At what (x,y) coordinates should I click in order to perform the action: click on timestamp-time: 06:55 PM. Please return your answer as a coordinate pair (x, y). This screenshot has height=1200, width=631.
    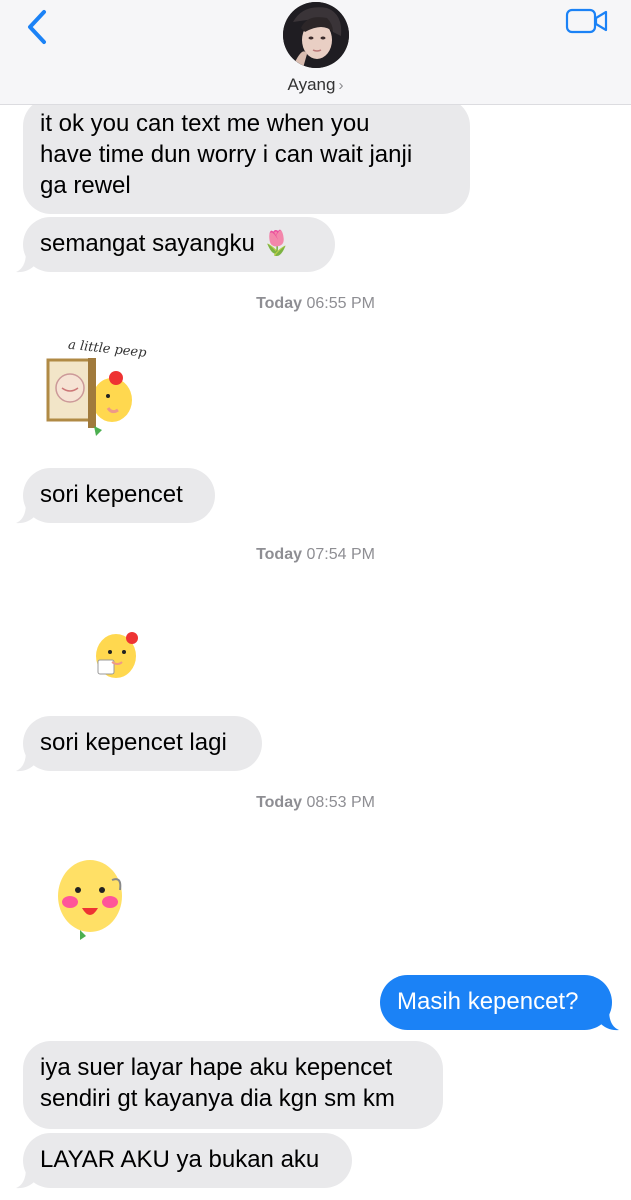
    Looking at the image, I should click on (340, 303).